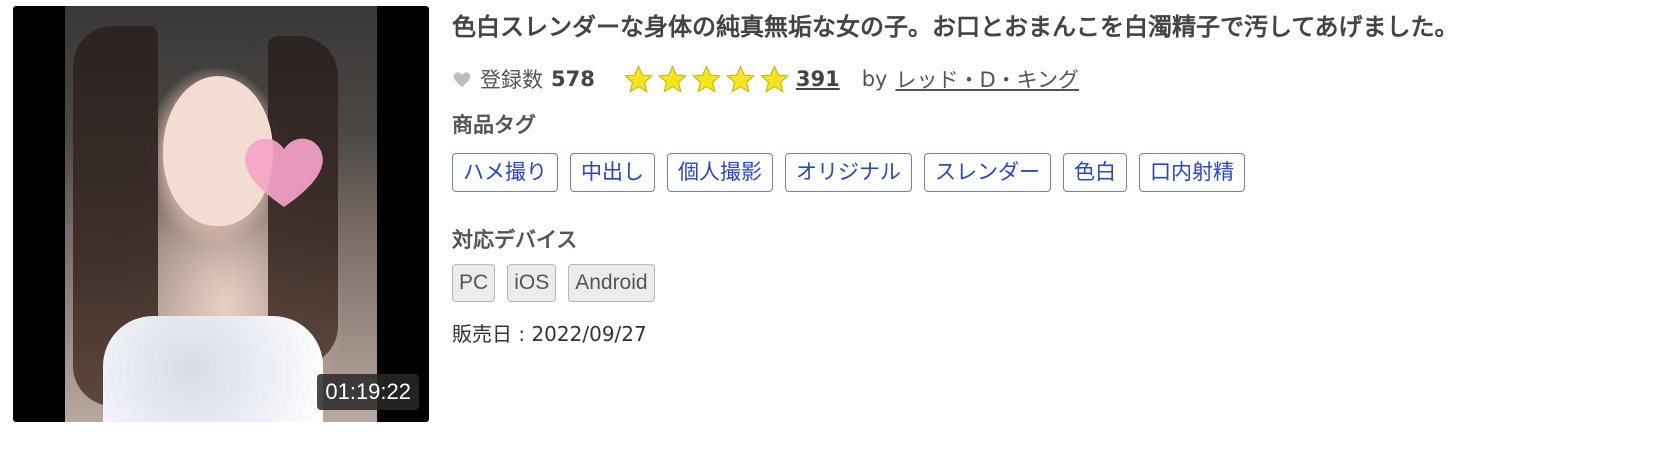 The image size is (1658, 460). What do you see at coordinates (511, 80) in the screenshot?
I see `registration-label: 登録数` at bounding box center [511, 80].